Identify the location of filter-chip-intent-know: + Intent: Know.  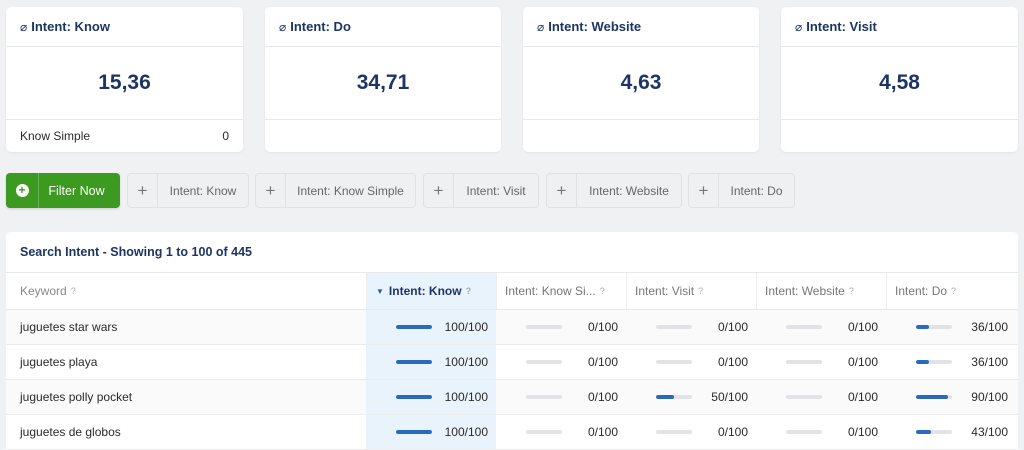
(188, 190).